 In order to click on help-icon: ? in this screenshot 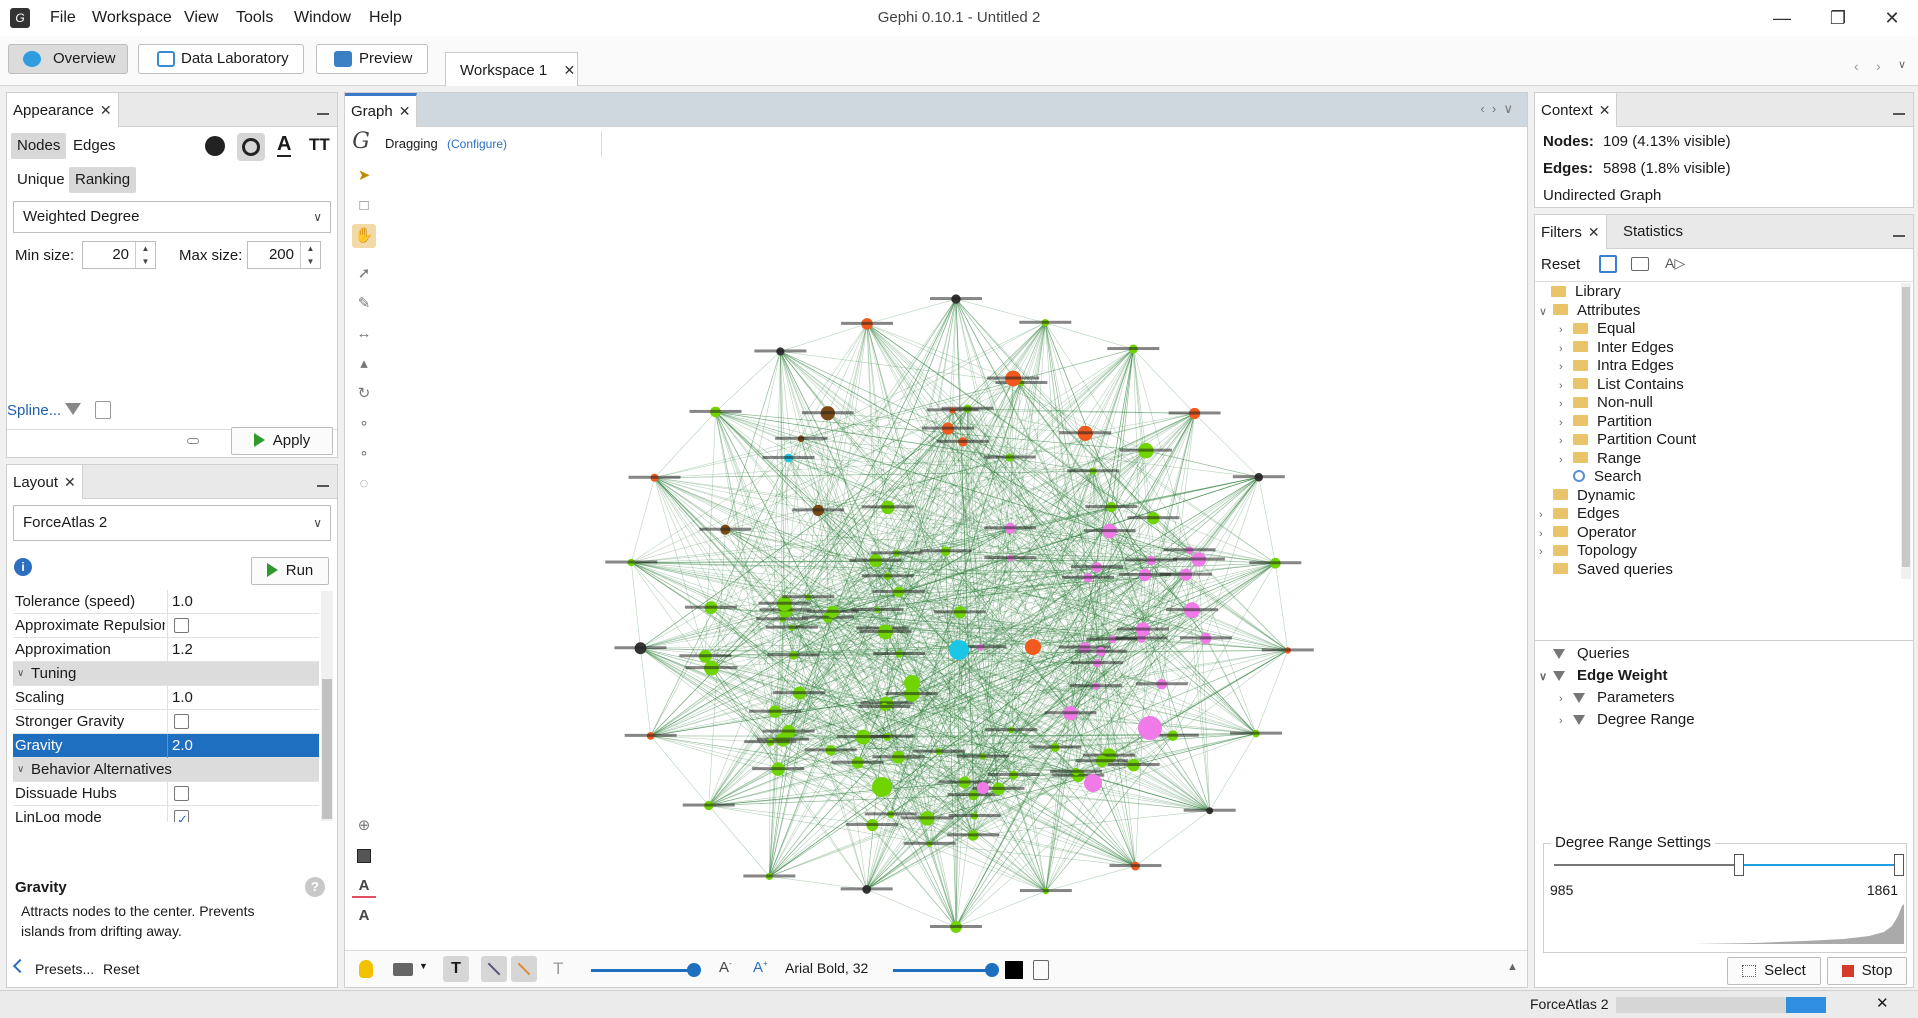, I will do `click(315, 887)`.